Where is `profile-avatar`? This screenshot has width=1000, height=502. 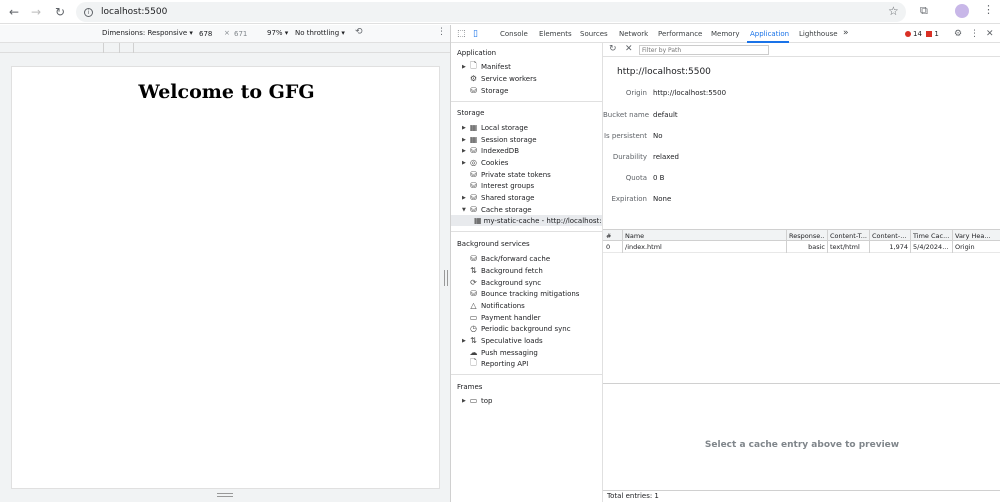 profile-avatar is located at coordinates (962, 11).